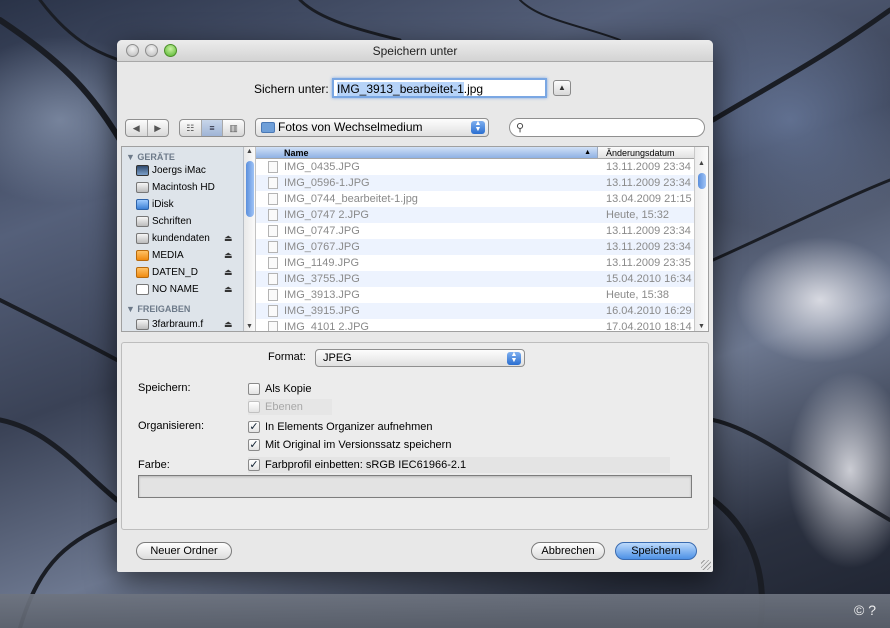 This screenshot has height=628, width=890. I want to click on icon-view-button: ☷, so click(191, 128).